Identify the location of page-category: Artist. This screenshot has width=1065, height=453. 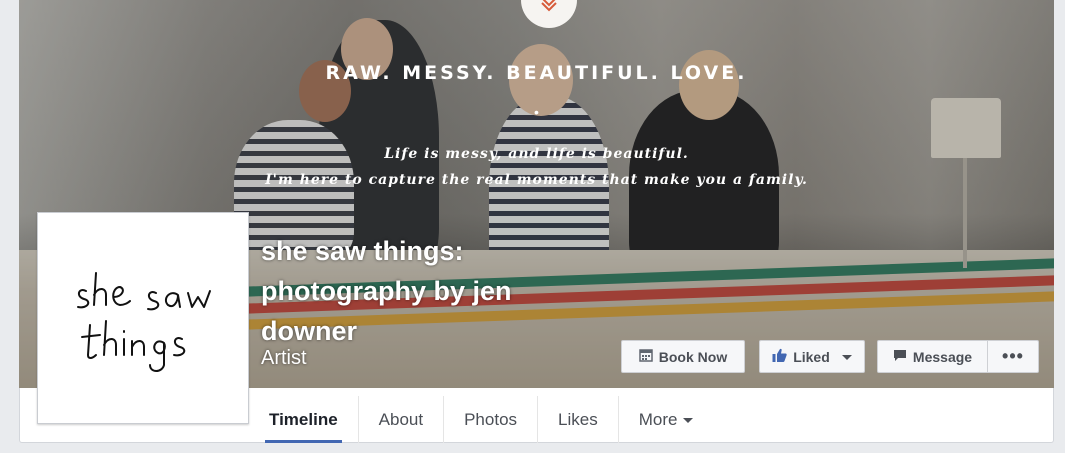
(284, 358).